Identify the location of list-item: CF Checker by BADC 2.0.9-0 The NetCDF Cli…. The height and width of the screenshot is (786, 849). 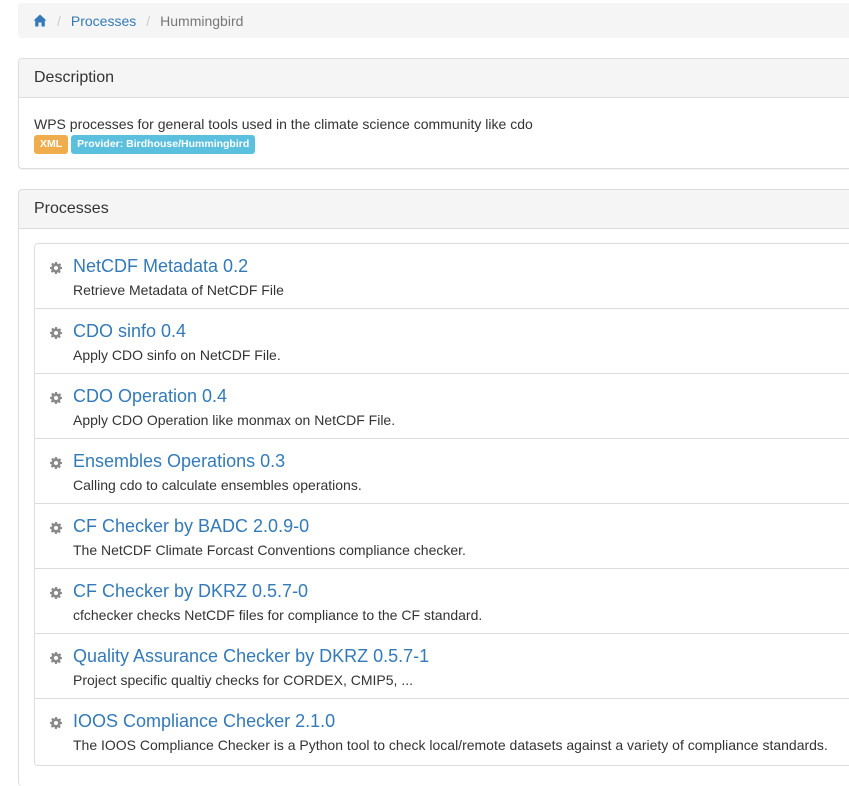
(442, 536).